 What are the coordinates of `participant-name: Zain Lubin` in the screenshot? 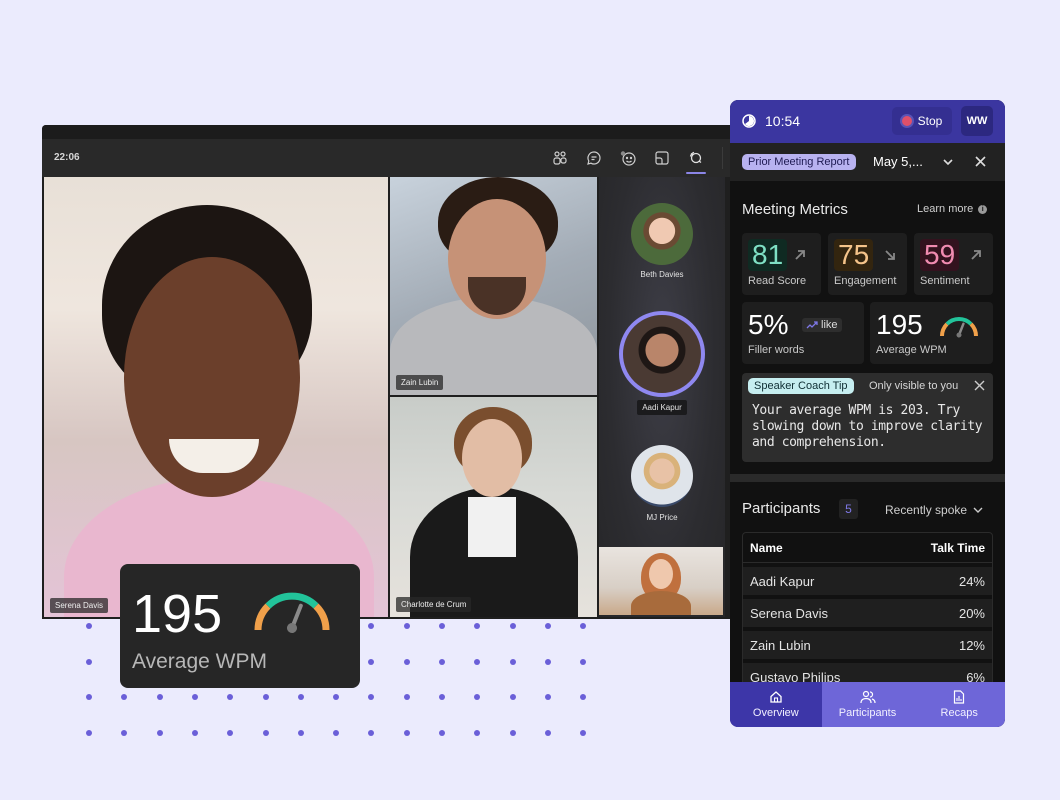 It's located at (780, 645).